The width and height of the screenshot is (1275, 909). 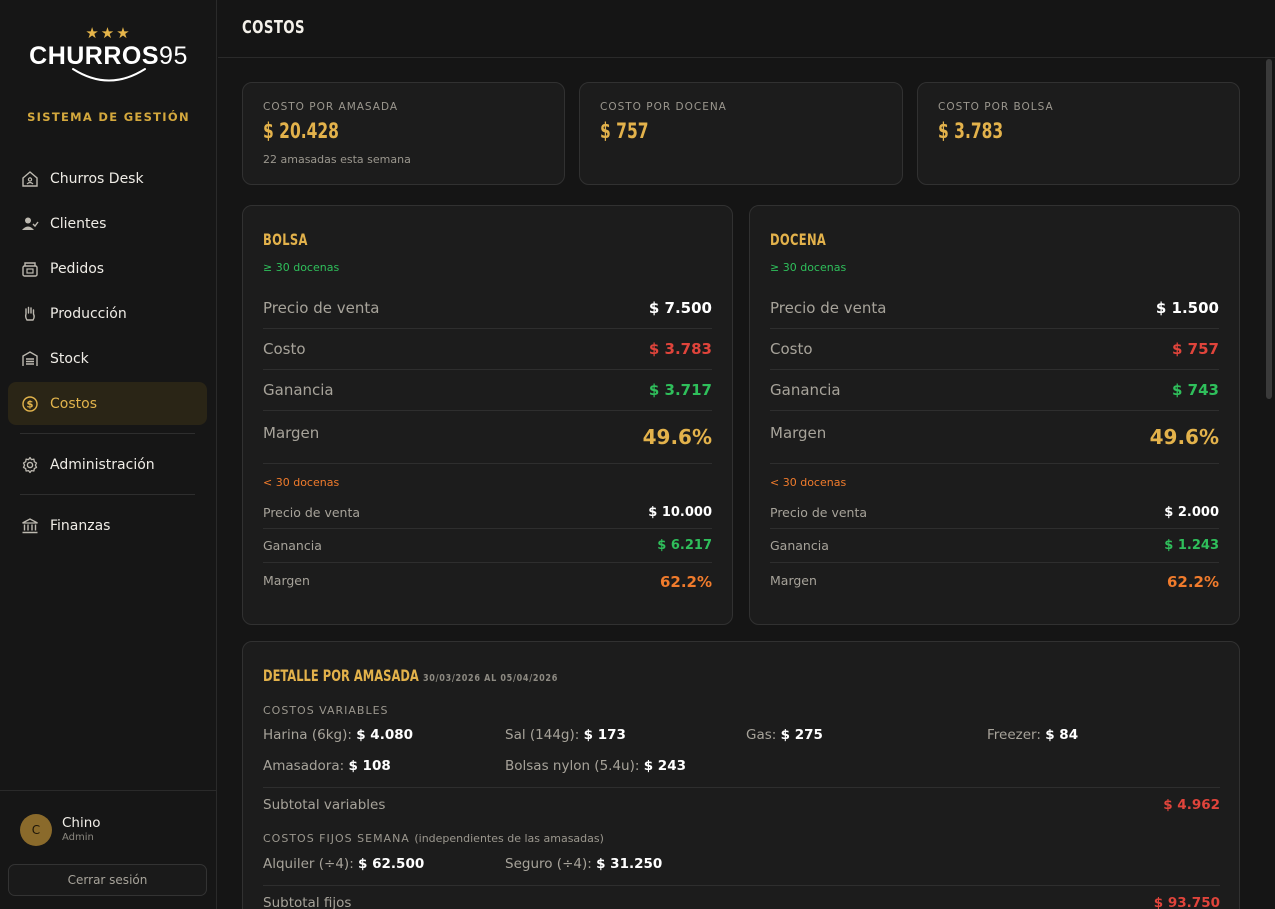 What do you see at coordinates (108, 117) in the screenshot?
I see `tagline: SISTEMA DE GESTIÓN` at bounding box center [108, 117].